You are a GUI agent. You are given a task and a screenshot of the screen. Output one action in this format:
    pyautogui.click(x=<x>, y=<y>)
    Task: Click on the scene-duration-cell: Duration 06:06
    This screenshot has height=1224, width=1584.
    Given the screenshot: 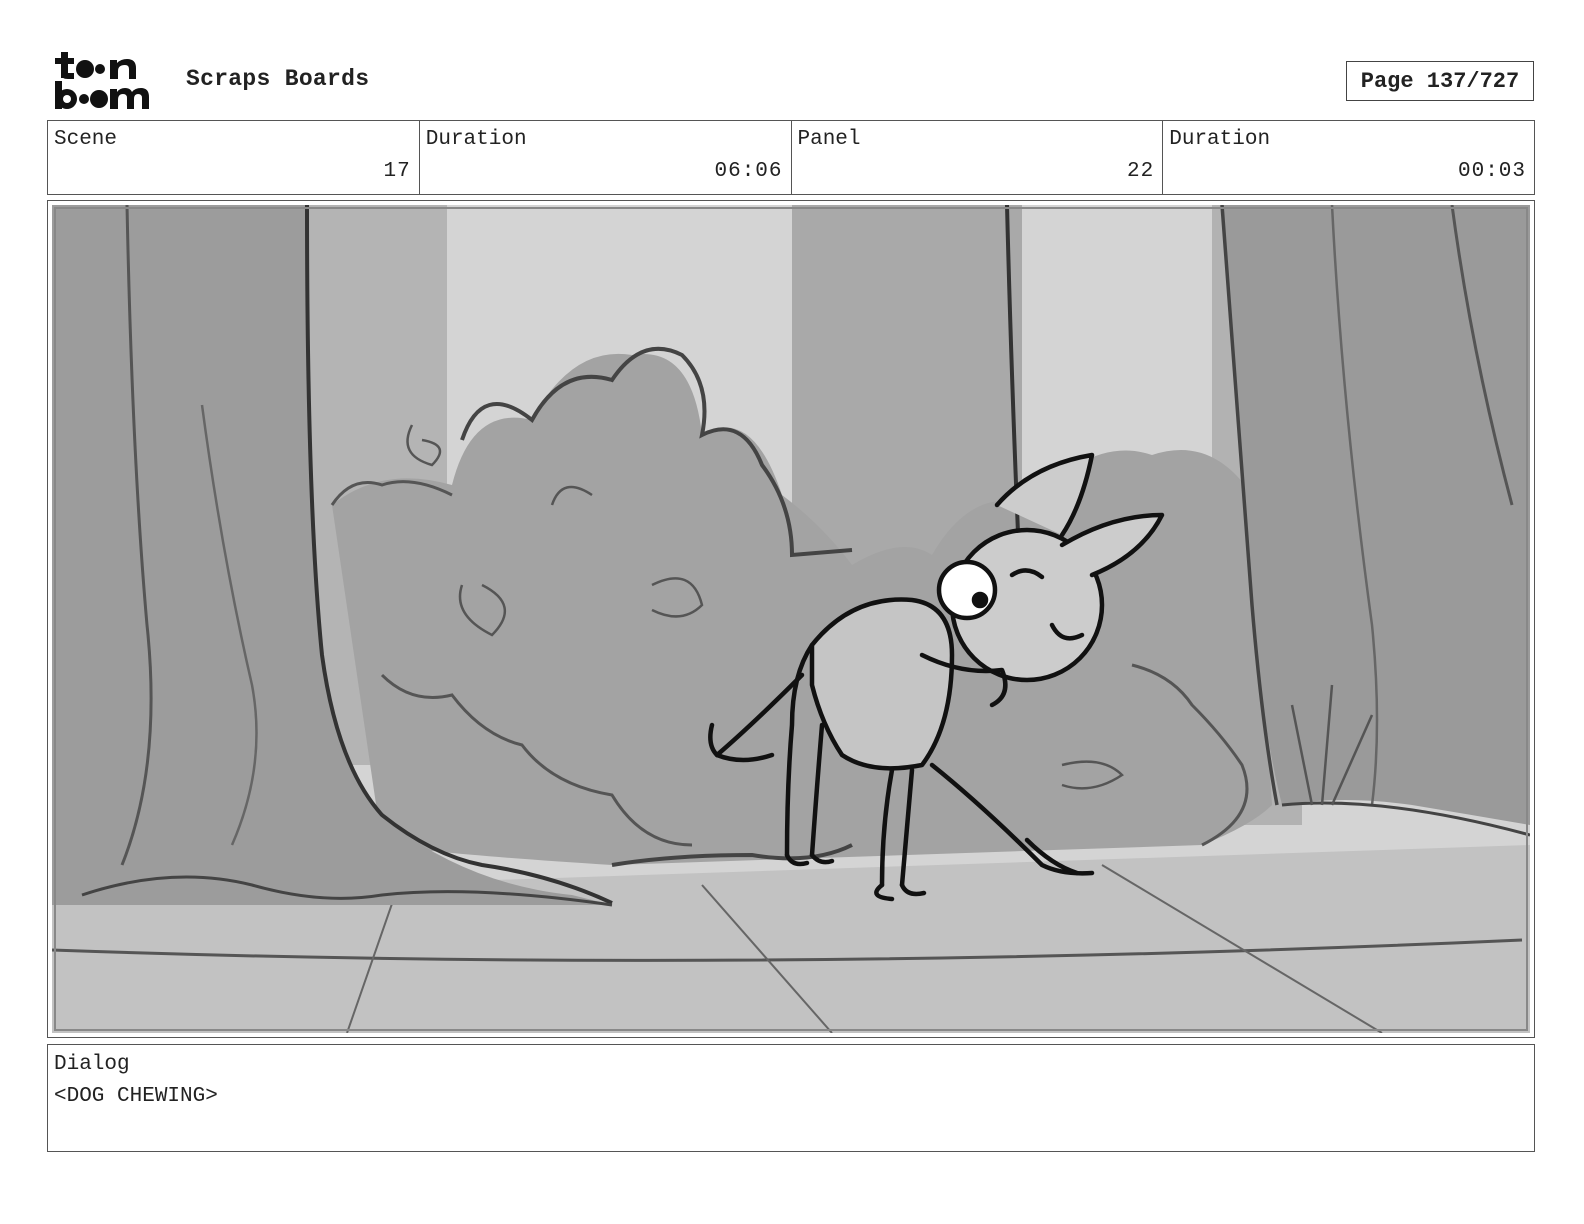 What is the action you would take?
    pyautogui.click(x=606, y=157)
    